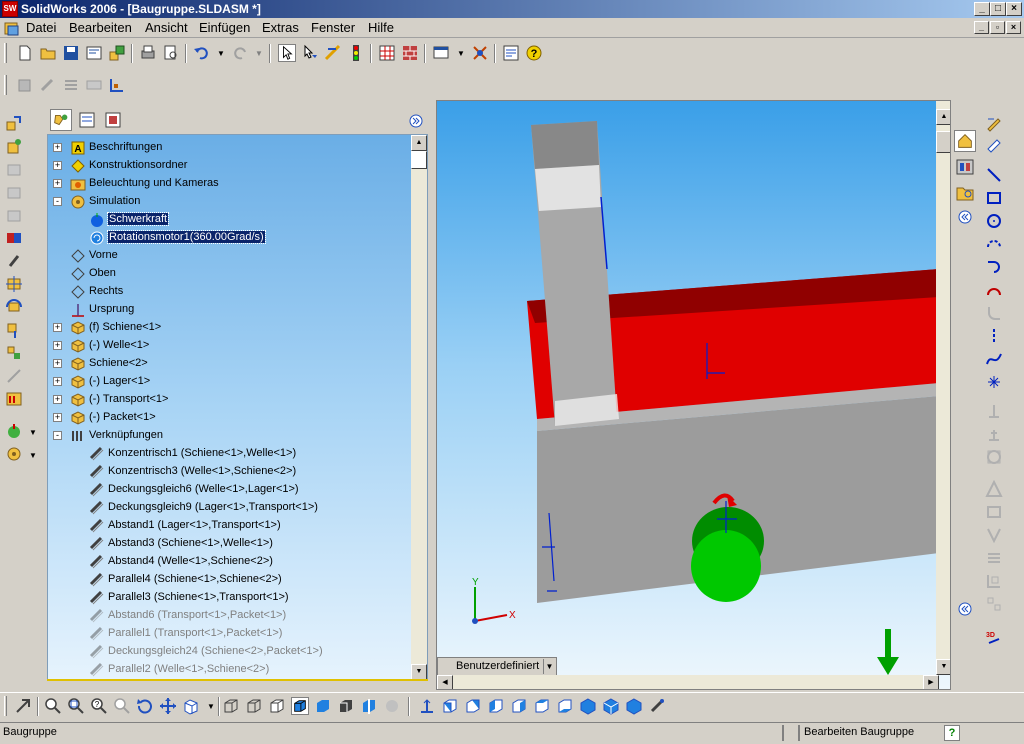 Image resolution: width=1024 pixels, height=744 pixels. I want to click on tree-item: + (-) Welle<1>, so click(230, 346).